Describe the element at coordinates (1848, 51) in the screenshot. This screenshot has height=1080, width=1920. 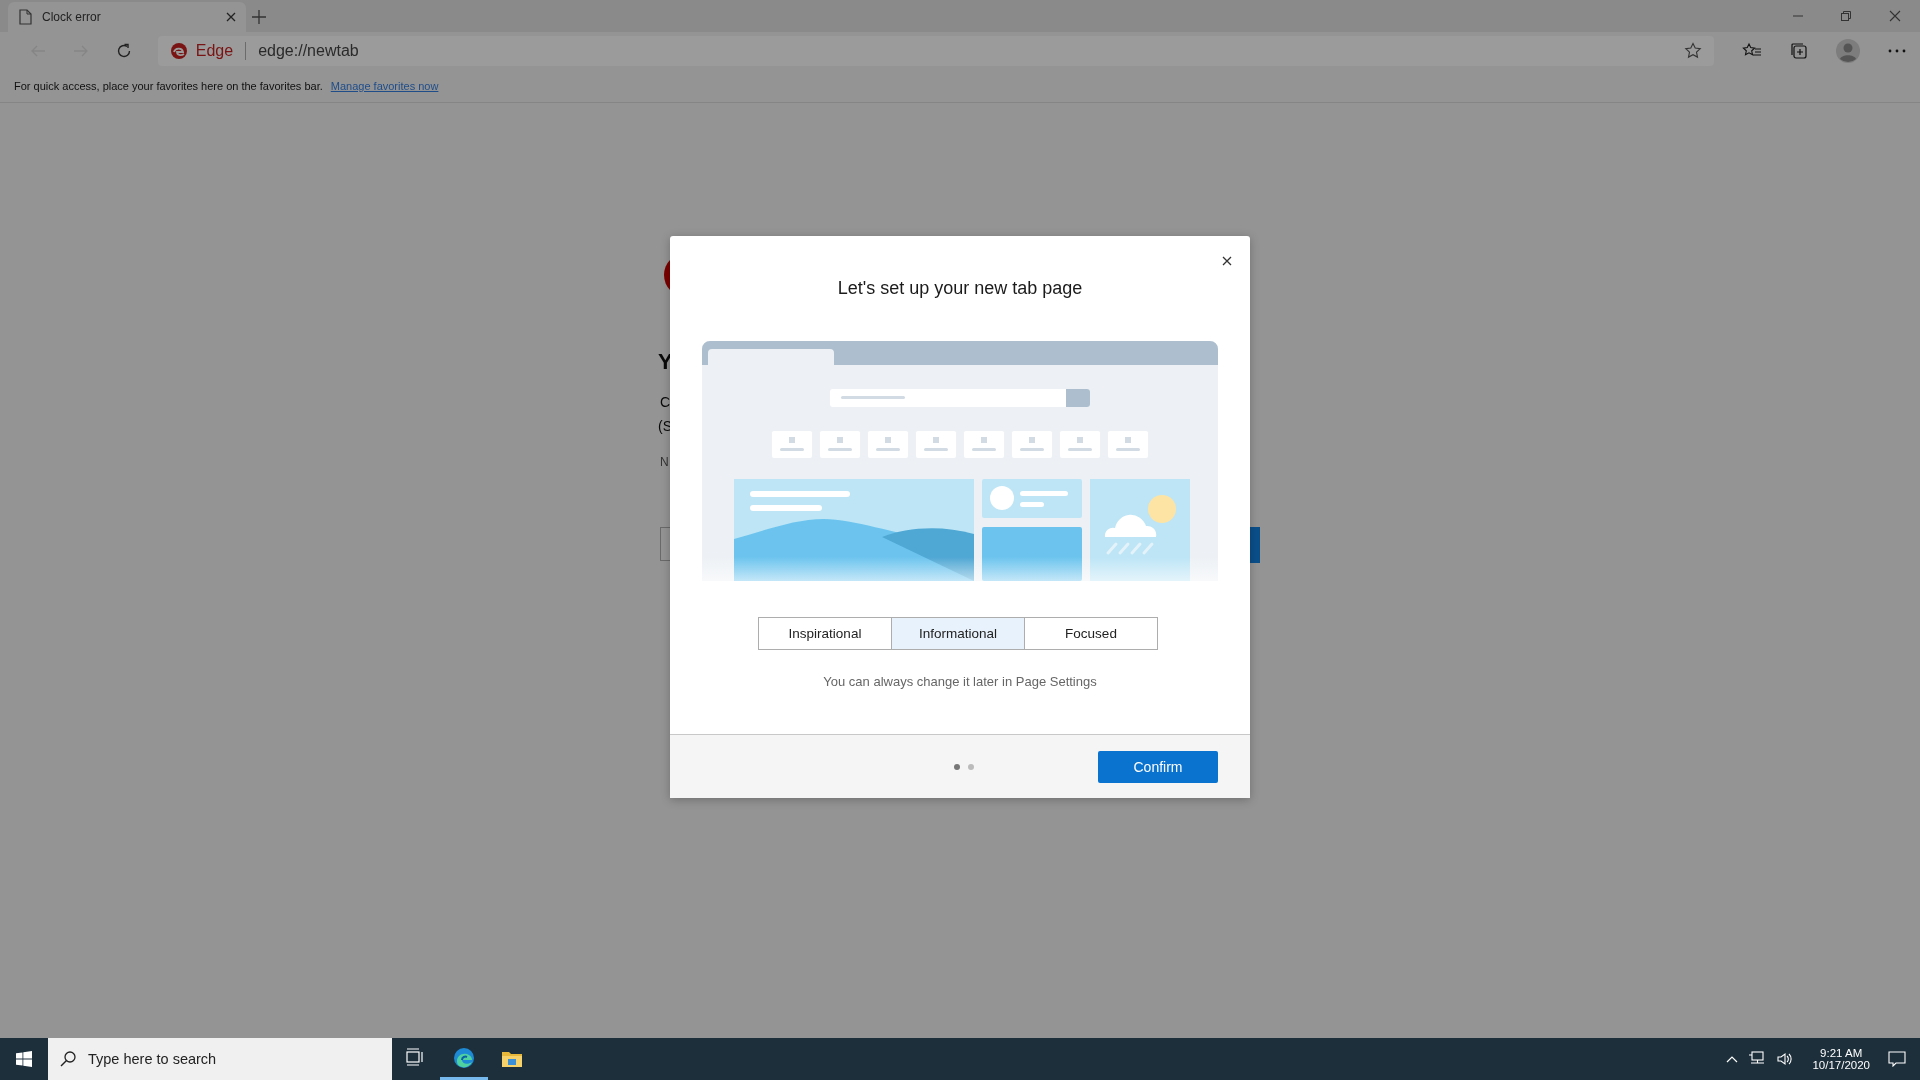
I see `profile-avatar-icon` at that location.